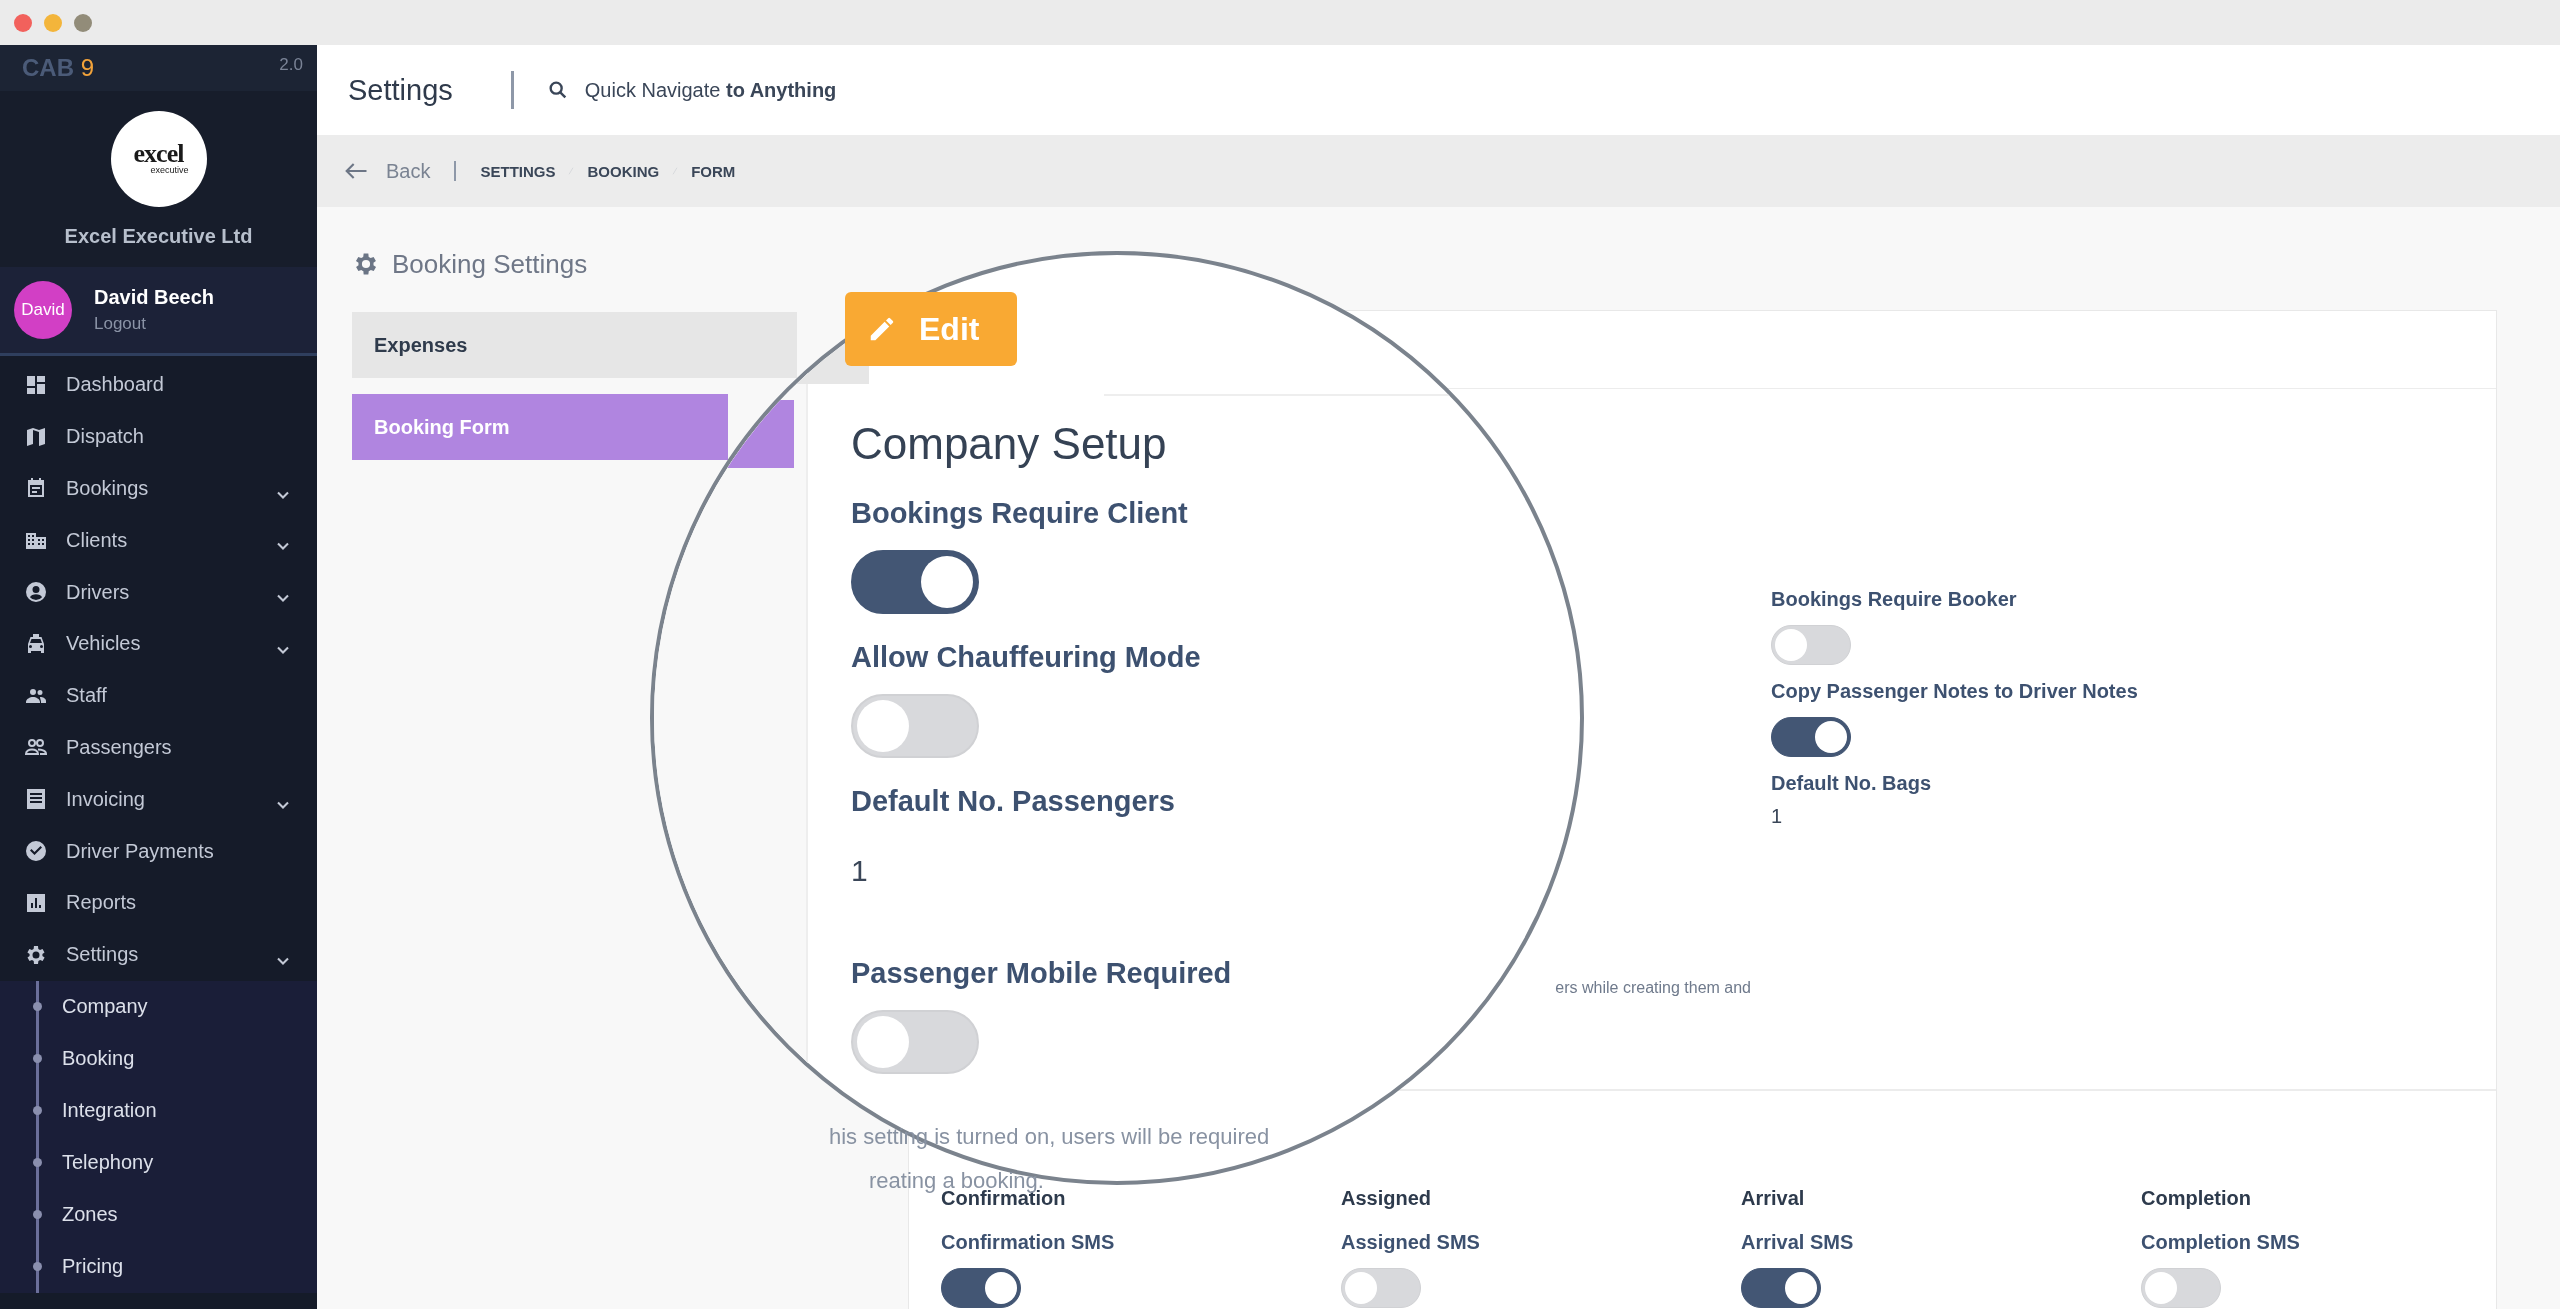 This screenshot has height=1309, width=2560. I want to click on nav-item: Reports, so click(158, 902).